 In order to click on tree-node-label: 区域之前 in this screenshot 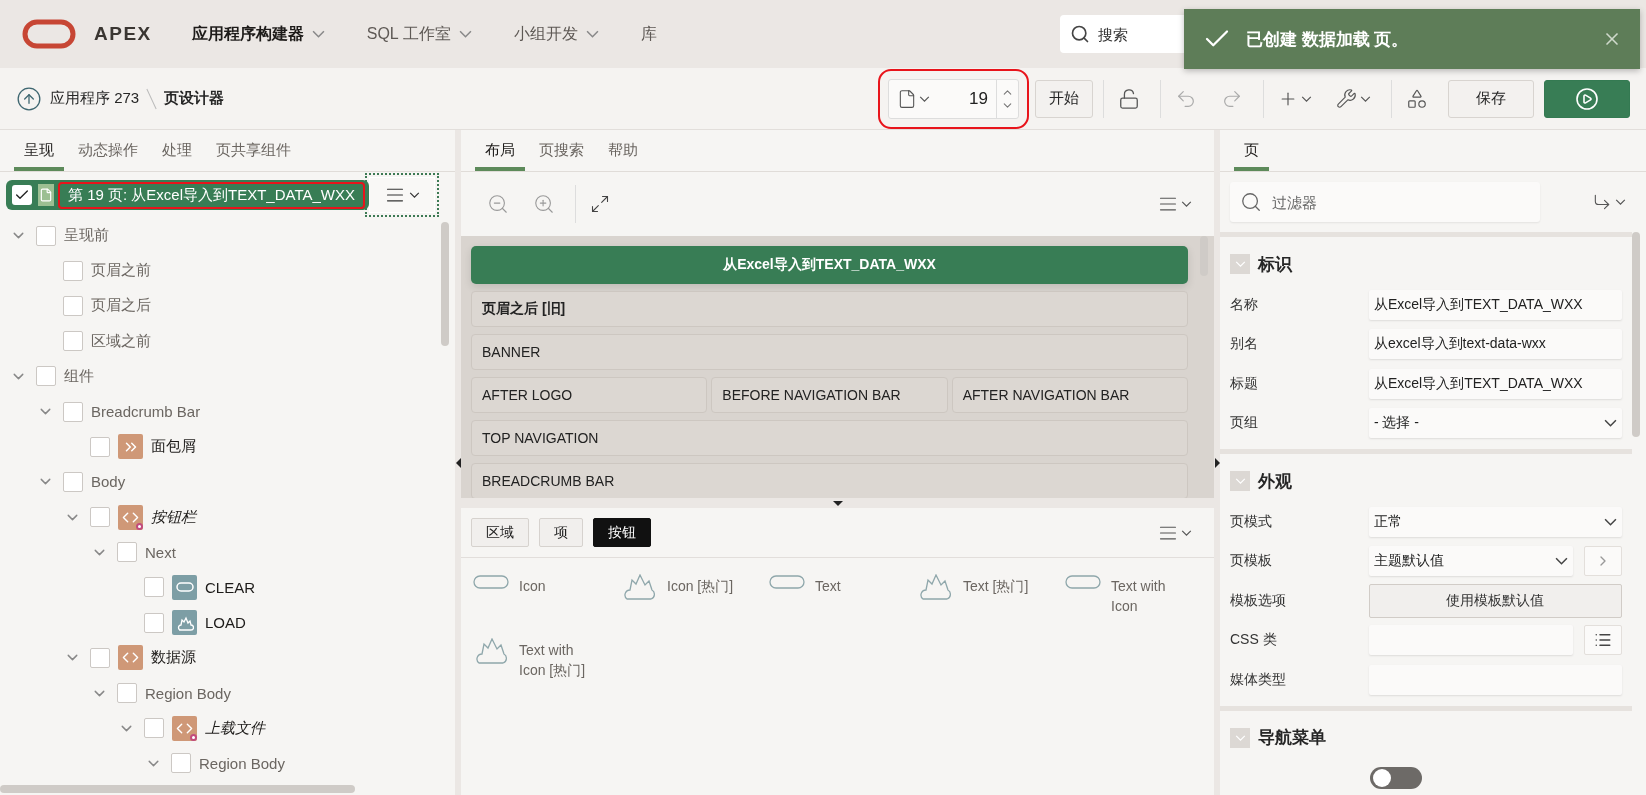, I will do `click(121, 341)`.